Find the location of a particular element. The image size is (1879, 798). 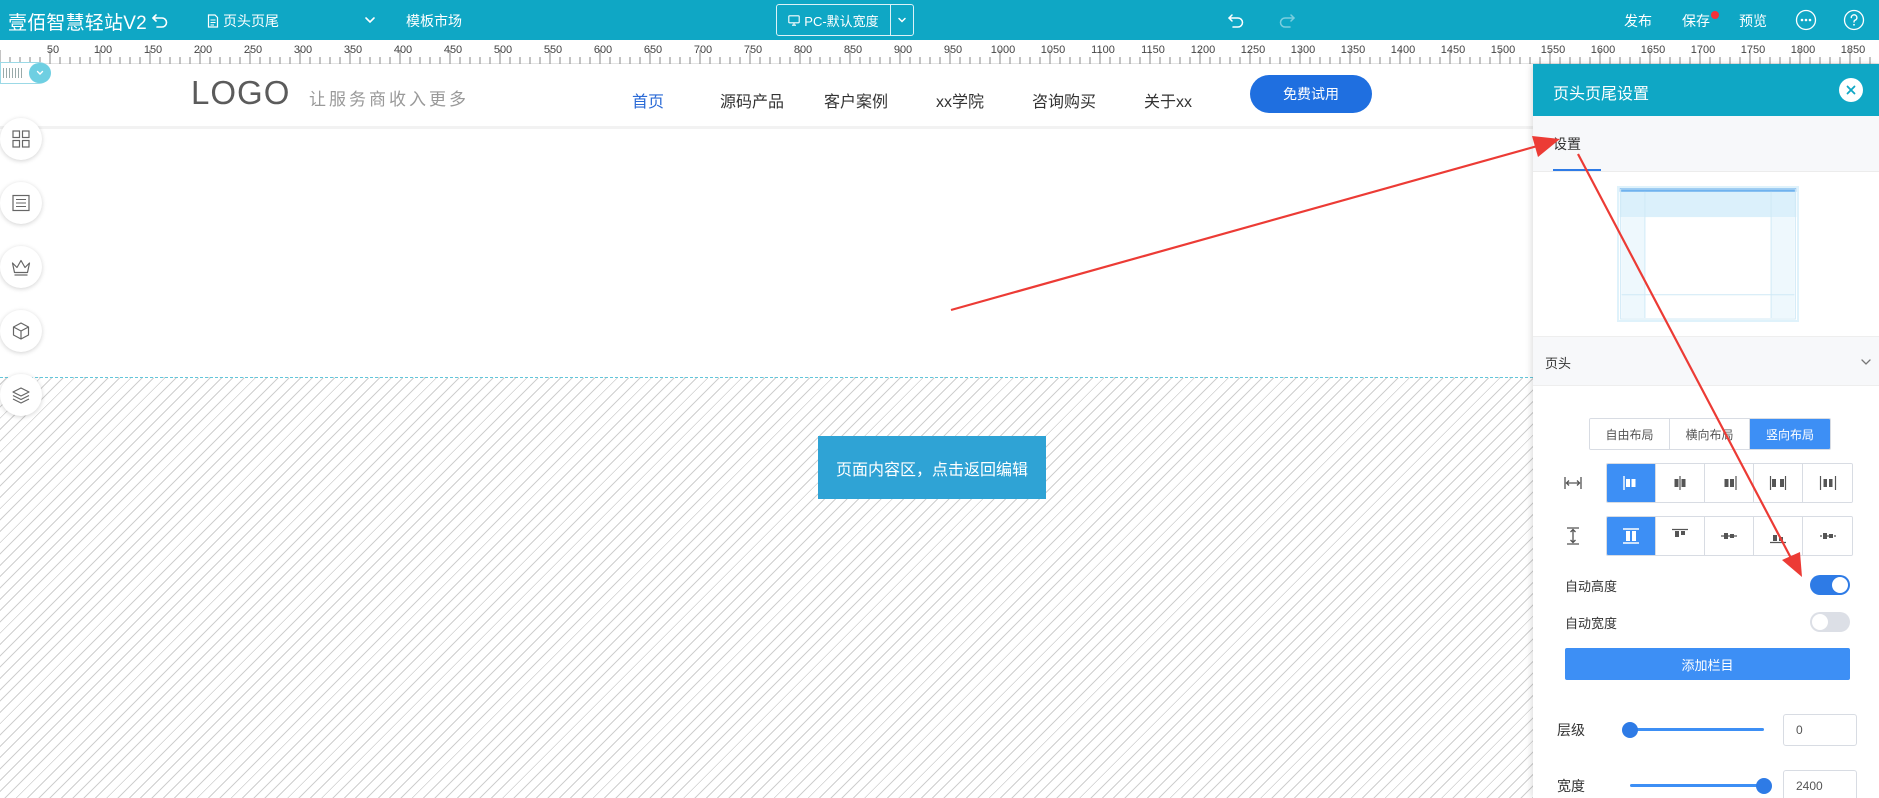

template-market-link: 模板市场 is located at coordinates (434, 21).